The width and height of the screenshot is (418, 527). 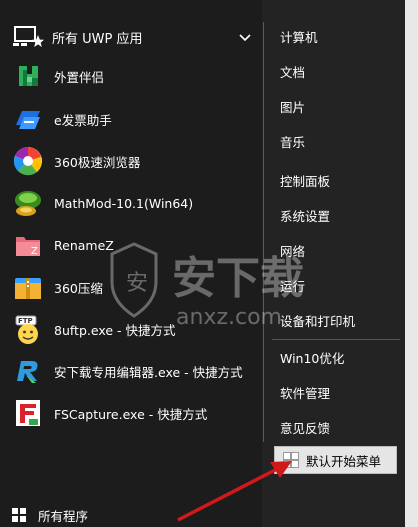 I want to click on app-label: 安下载专用编辑器.exe - 快捷方式, so click(x=148, y=372).